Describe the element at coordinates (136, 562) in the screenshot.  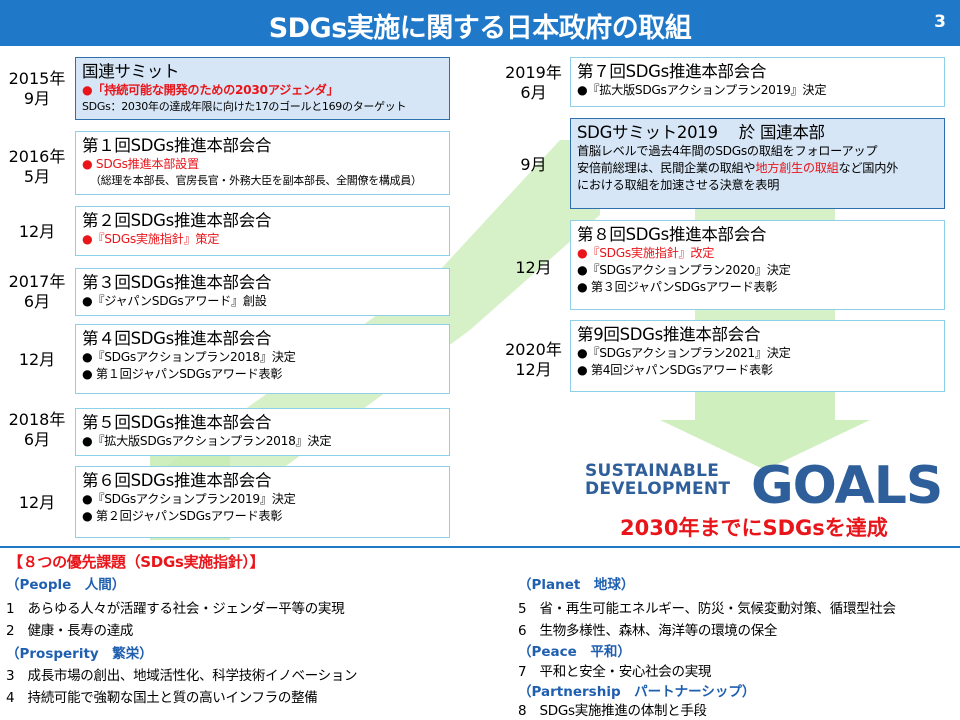
I see `priorities-heading: 【８つの優先課題（SDGs実施指針）】` at that location.